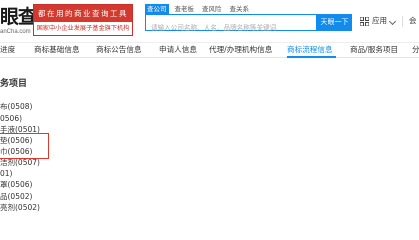  I want to click on member-menu: 会, so click(413, 21).